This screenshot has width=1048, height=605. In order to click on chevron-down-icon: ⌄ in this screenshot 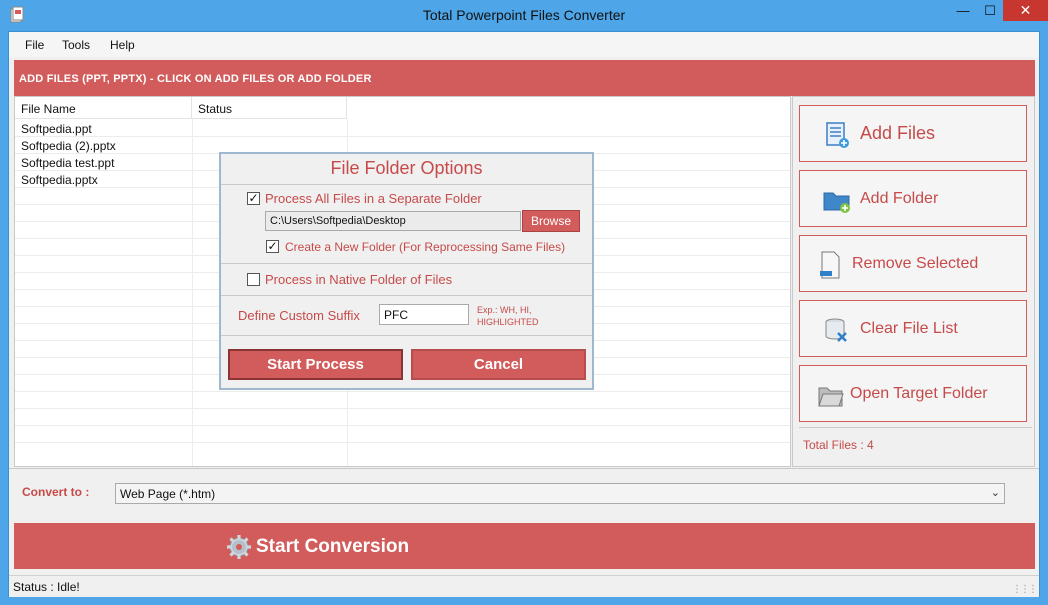, I will do `click(995, 493)`.